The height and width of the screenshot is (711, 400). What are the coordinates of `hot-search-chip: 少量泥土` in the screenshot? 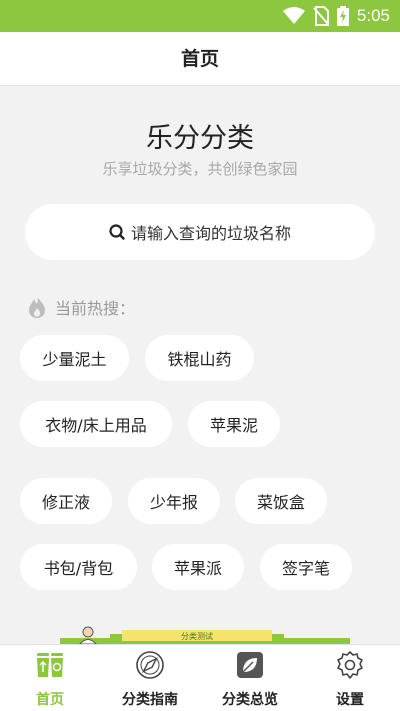 It's located at (74, 358).